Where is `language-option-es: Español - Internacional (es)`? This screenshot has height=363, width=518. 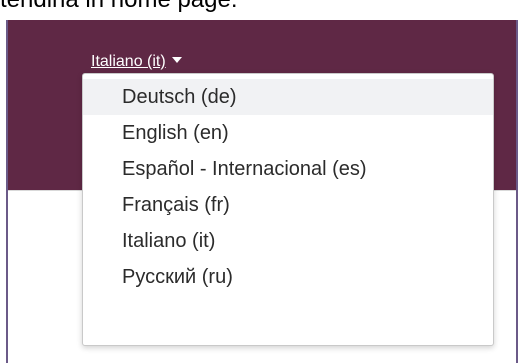 language-option-es: Español - Internacional (es) is located at coordinates (288, 169).